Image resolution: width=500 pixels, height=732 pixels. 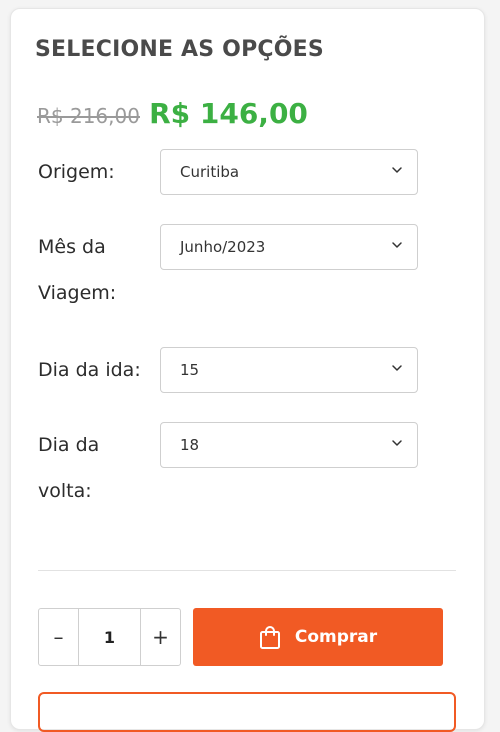 I want to click on divider, so click(x=247, y=570).